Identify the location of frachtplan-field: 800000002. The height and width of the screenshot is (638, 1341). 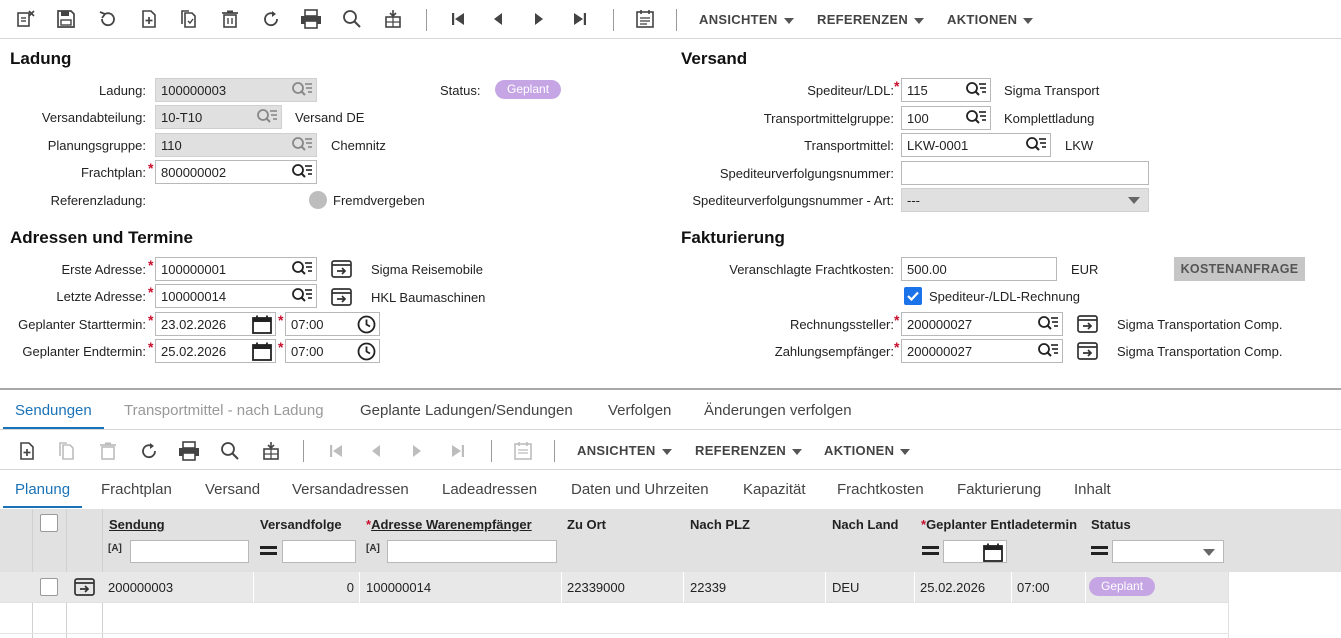
(236, 172).